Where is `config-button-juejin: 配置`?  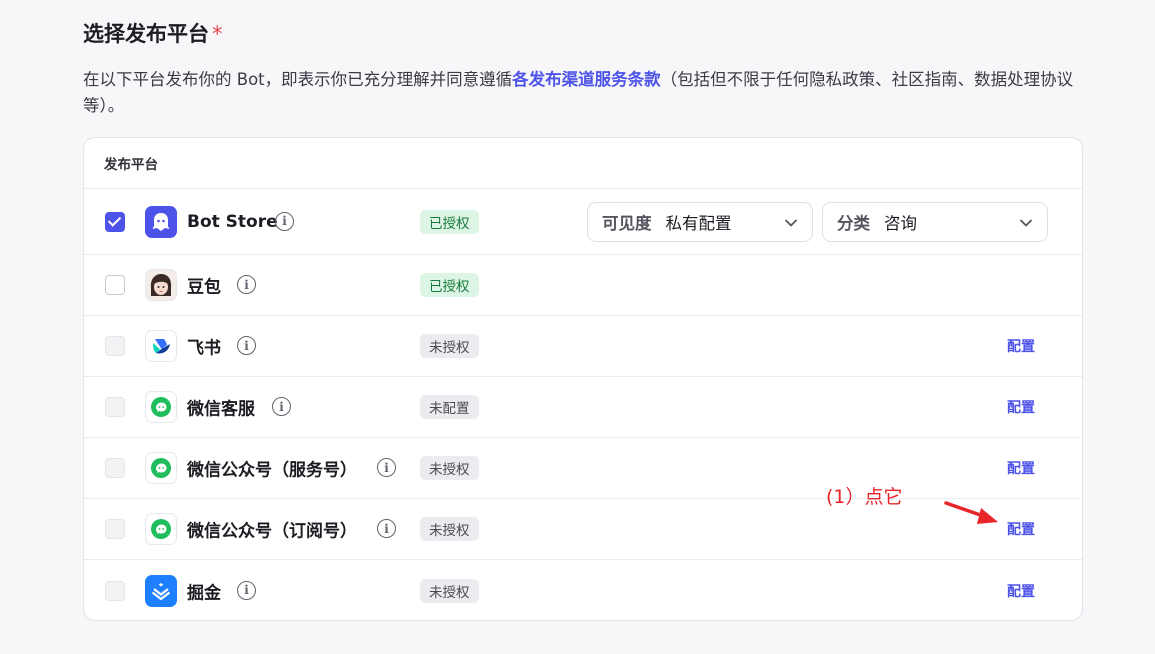 config-button-juejin: 配置 is located at coordinates (1021, 591).